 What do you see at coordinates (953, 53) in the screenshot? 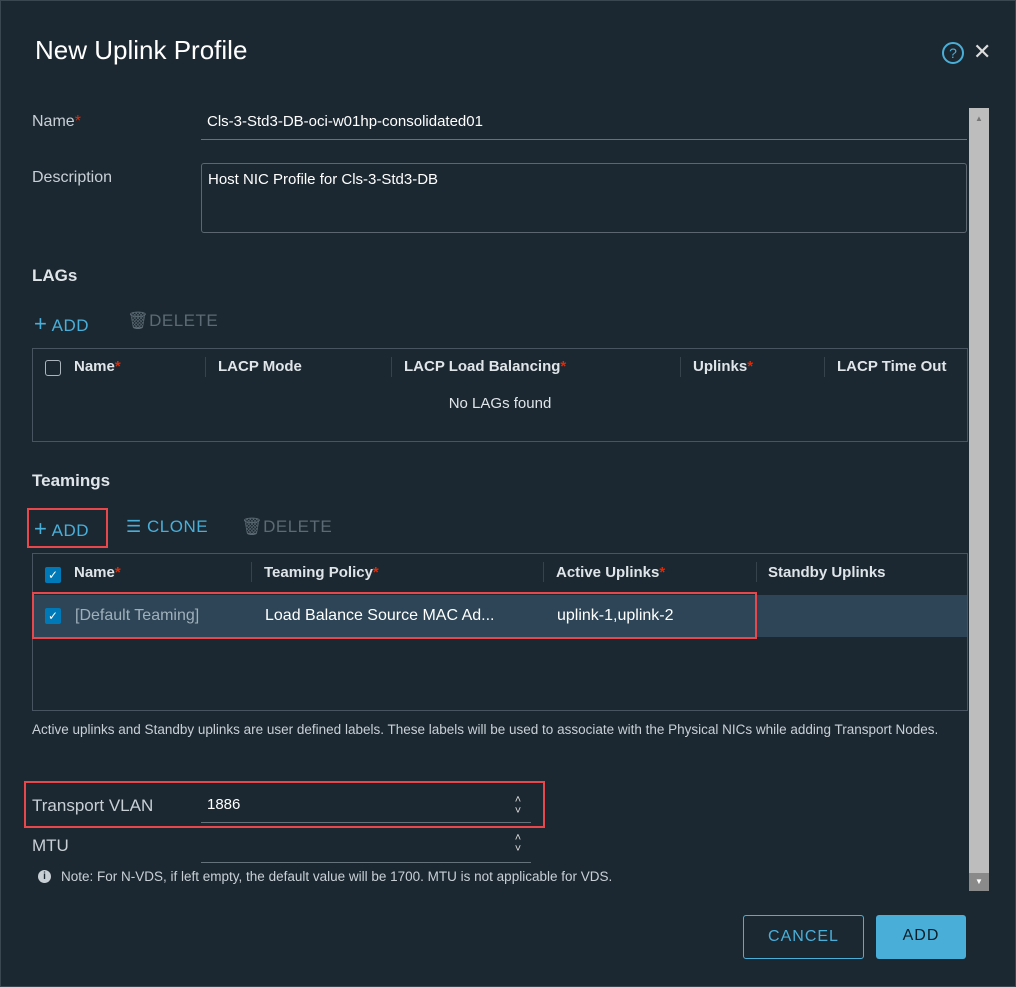
I see `help-icon: ?` at bounding box center [953, 53].